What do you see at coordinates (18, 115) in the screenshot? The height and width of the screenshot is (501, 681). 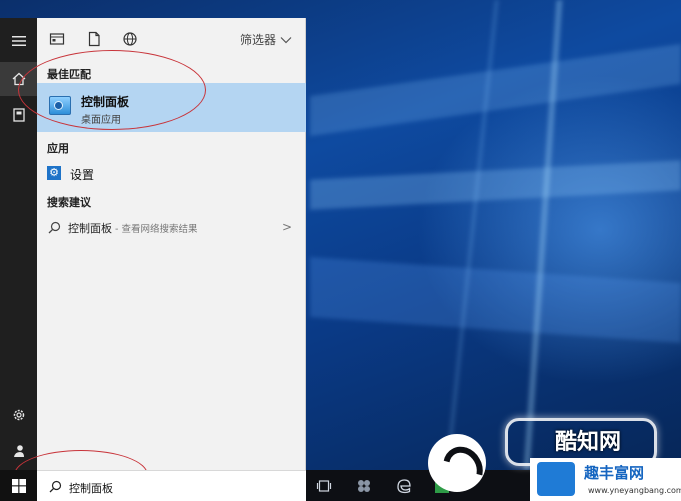 I see `notebook-icon` at bounding box center [18, 115].